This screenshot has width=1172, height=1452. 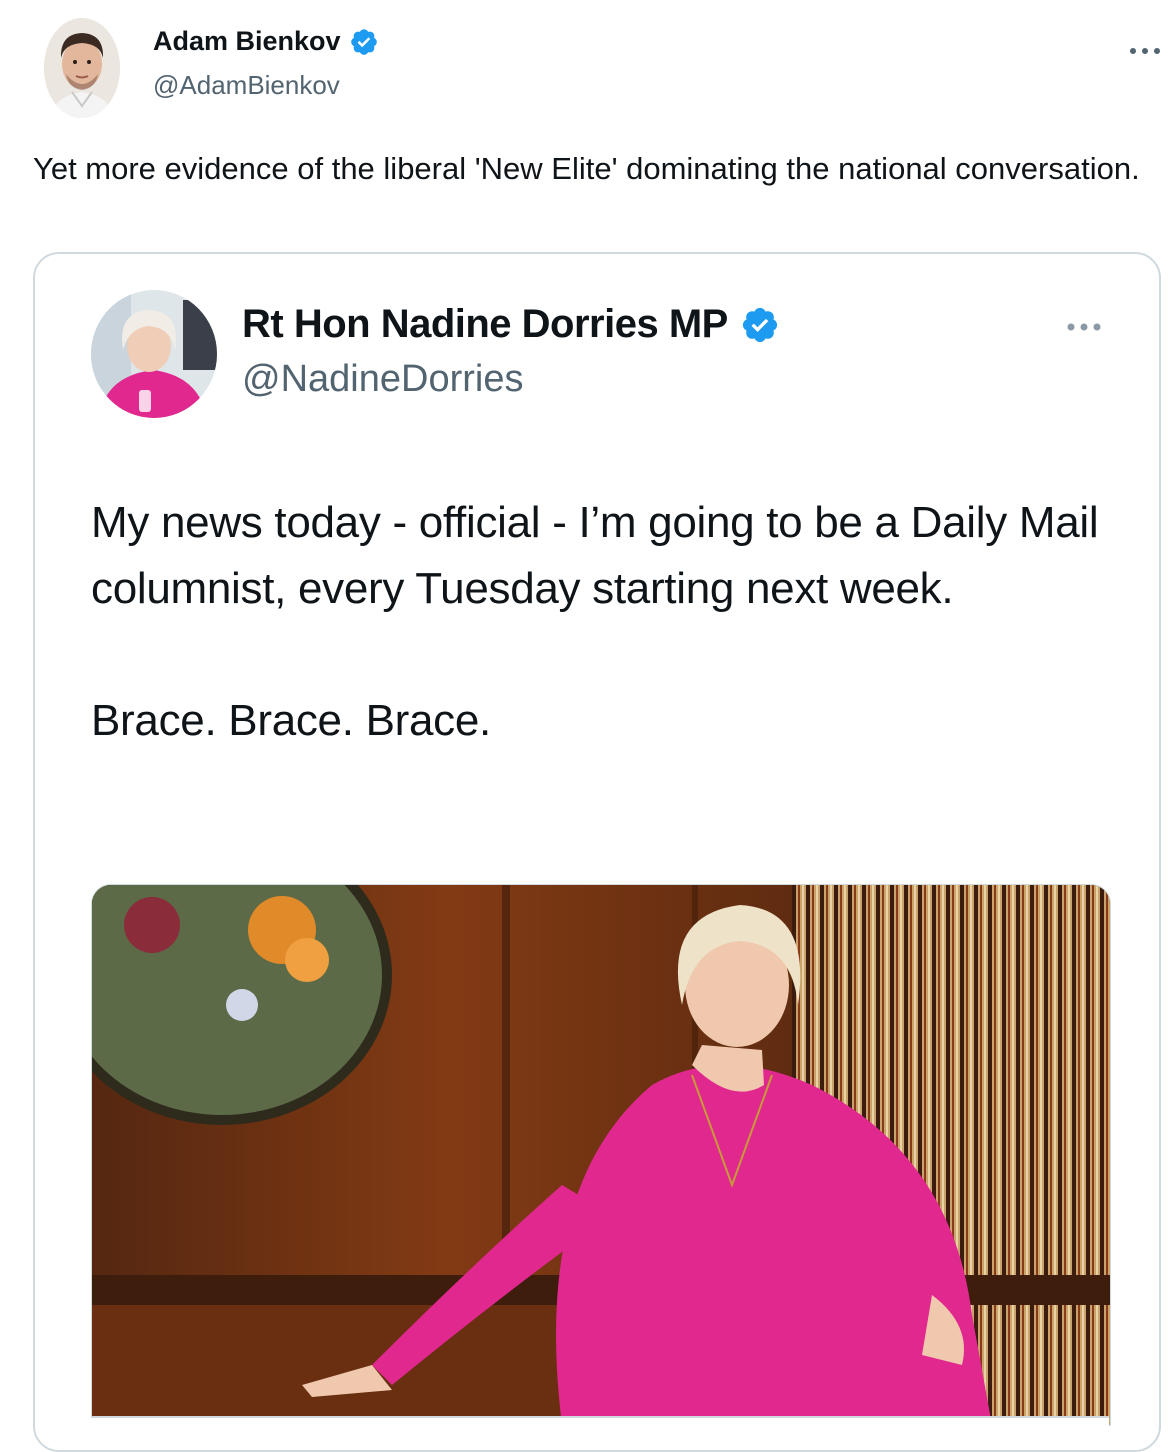 I want to click on quoted-tweet-paragraph: Brace. Brace. Brace., so click(x=291, y=720).